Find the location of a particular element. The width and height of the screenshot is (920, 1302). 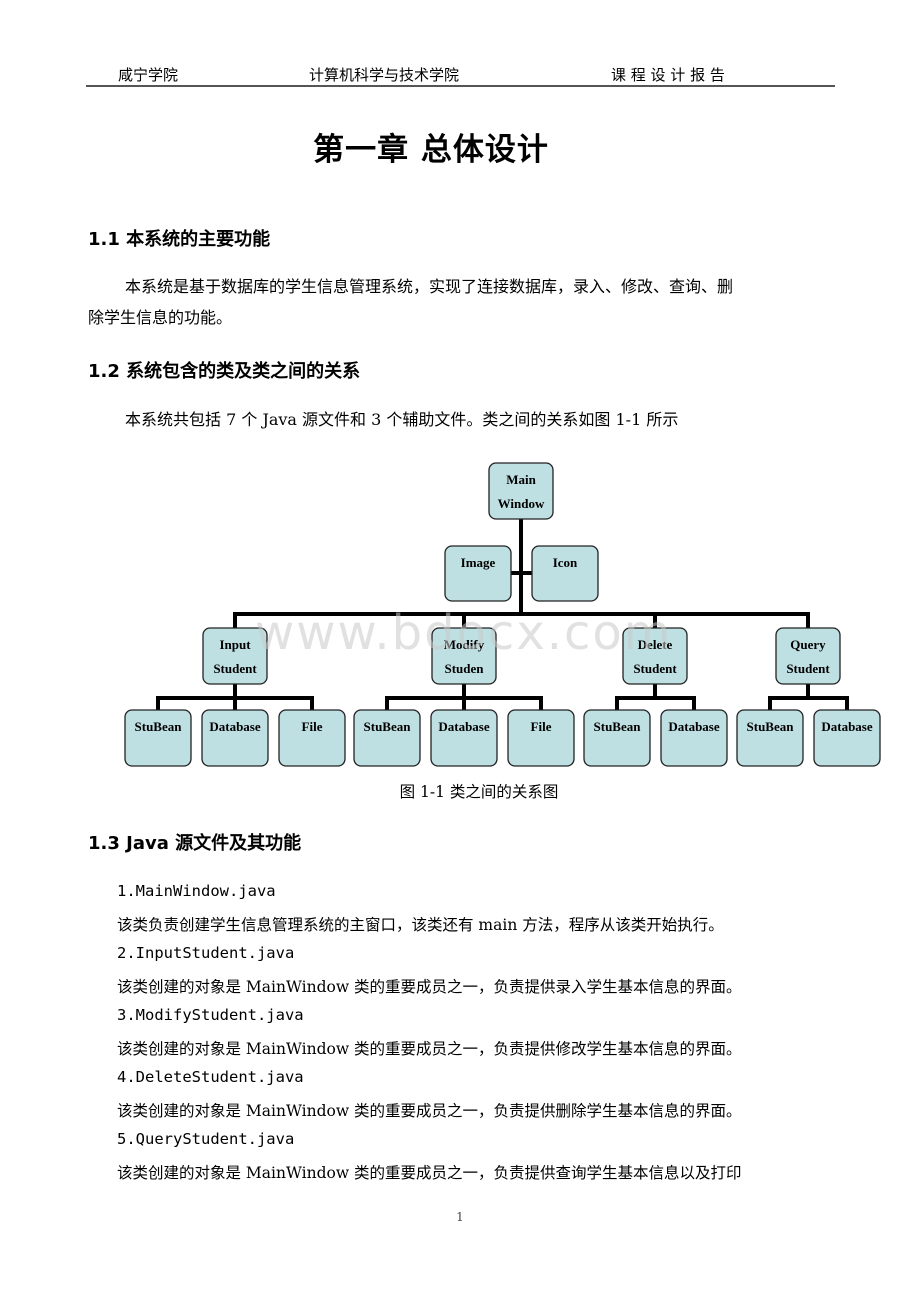

node-modify-database: Database is located at coordinates (464, 738).